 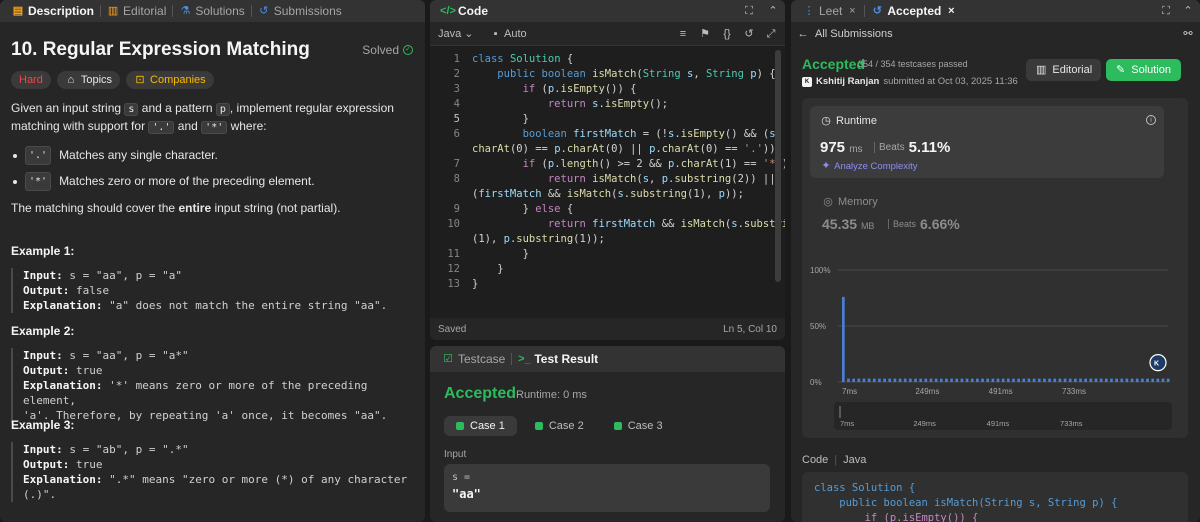 What do you see at coordinates (43, 331) in the screenshot?
I see `example-title: Example 2:` at bounding box center [43, 331].